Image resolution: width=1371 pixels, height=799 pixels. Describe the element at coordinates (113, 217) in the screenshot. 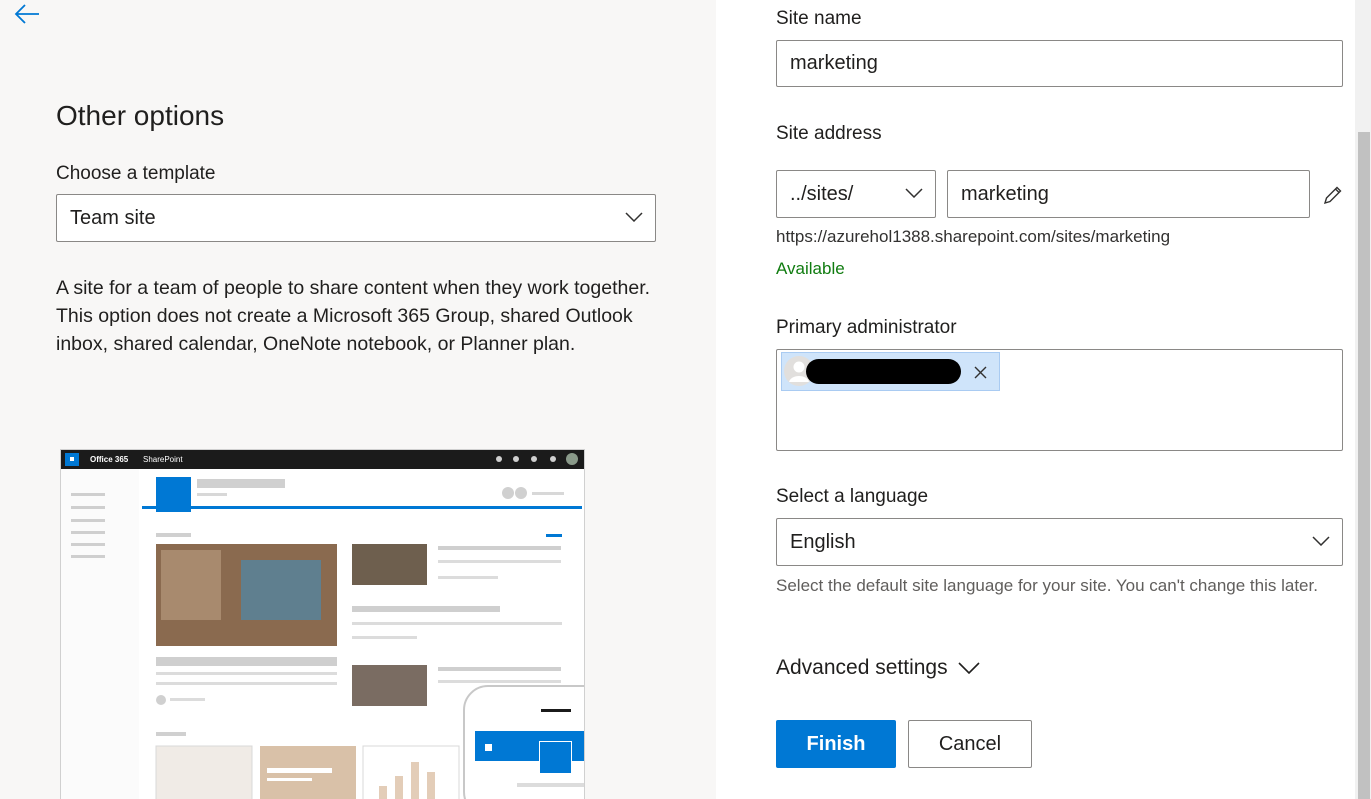

I see `template-value: Team site` at that location.